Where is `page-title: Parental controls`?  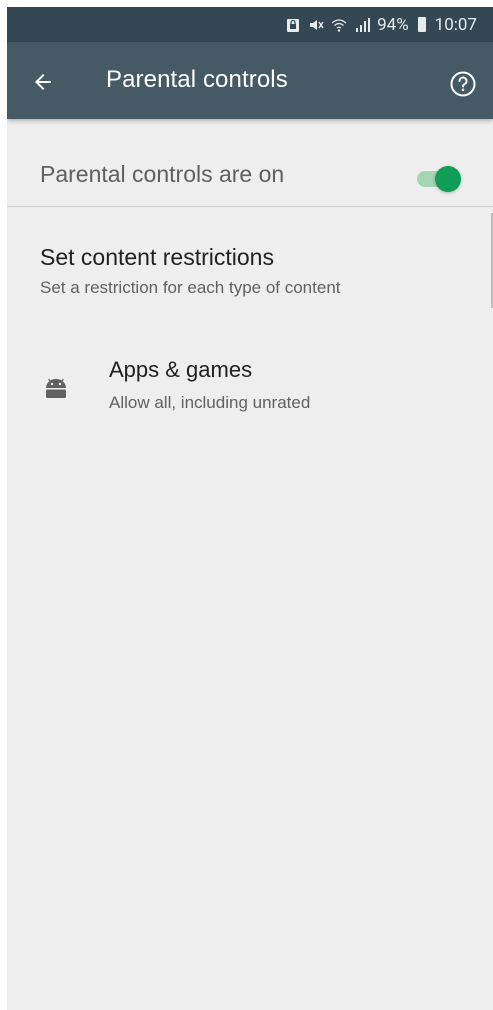 page-title: Parental controls is located at coordinates (197, 79).